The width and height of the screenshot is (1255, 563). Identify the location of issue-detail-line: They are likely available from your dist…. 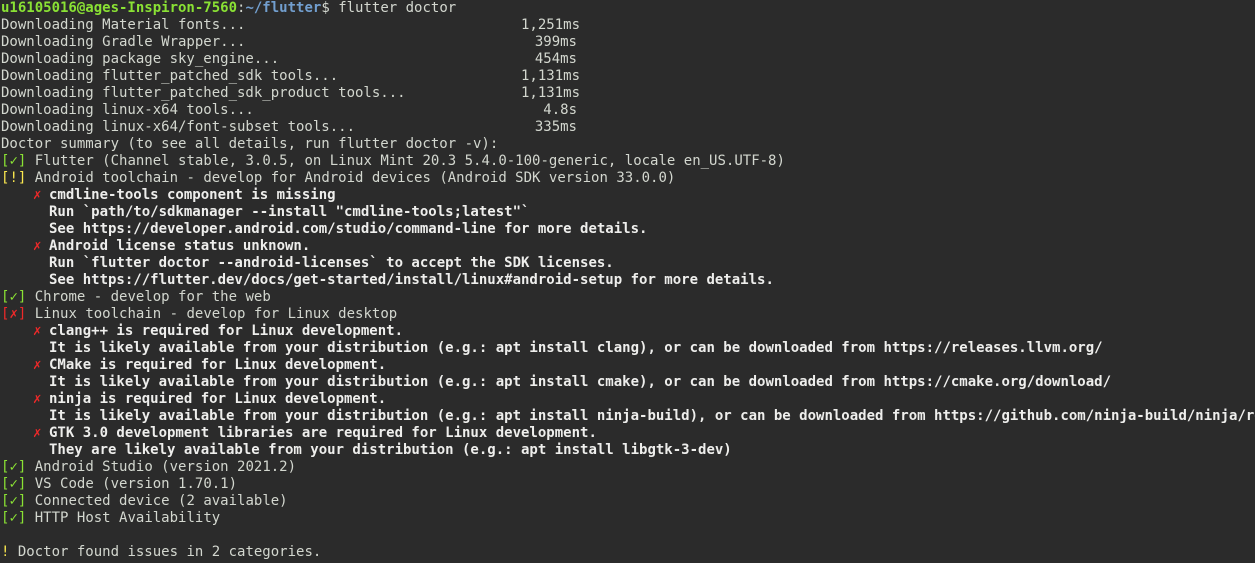
(628, 450).